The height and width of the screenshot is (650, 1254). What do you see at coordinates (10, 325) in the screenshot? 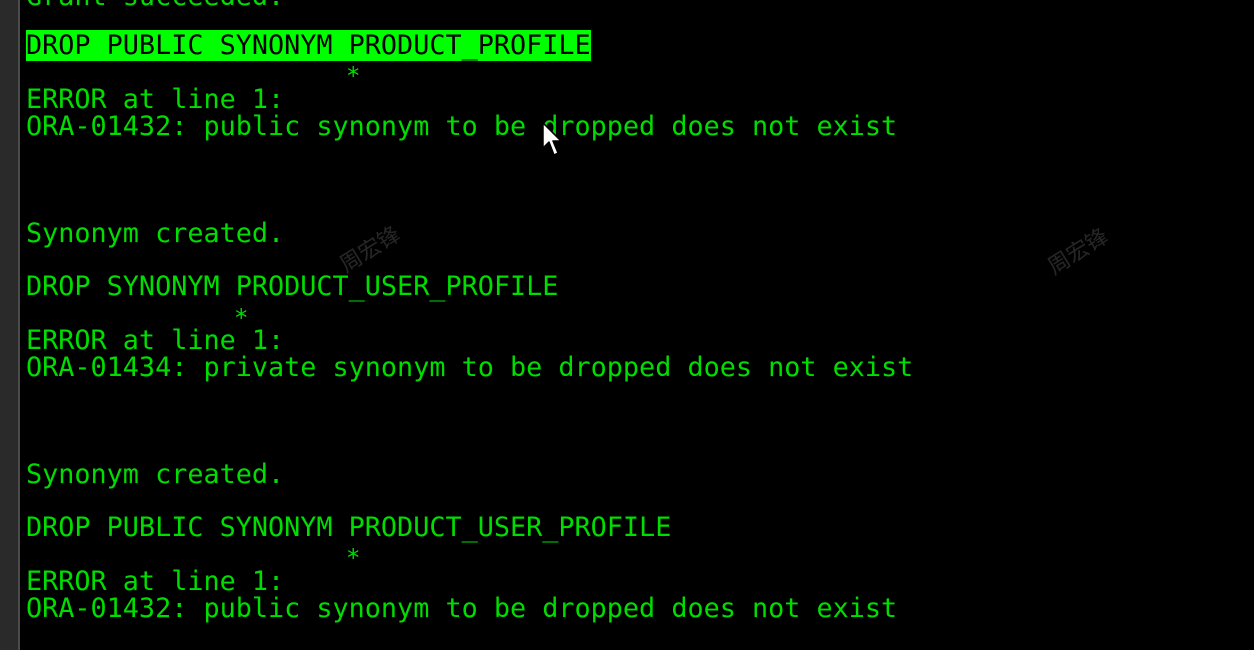
I see `window-left-border` at bounding box center [10, 325].